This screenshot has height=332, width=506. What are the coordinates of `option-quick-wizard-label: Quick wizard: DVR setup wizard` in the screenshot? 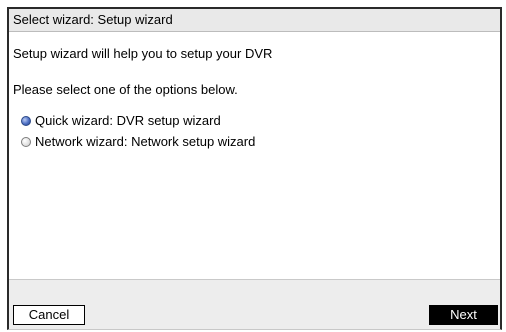 It's located at (128, 120).